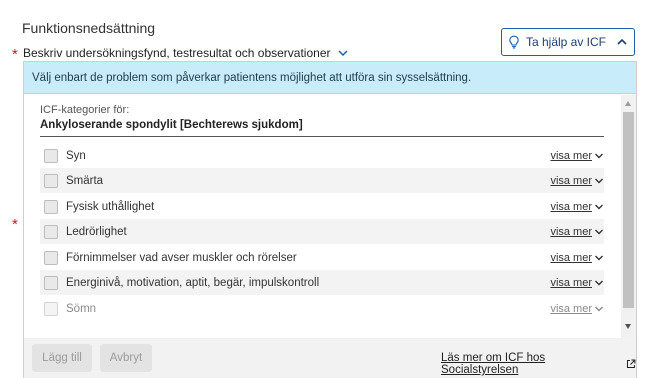 Image resolution: width=657 pixels, height=378 pixels. I want to click on add-button: Lägg till, so click(62, 358).